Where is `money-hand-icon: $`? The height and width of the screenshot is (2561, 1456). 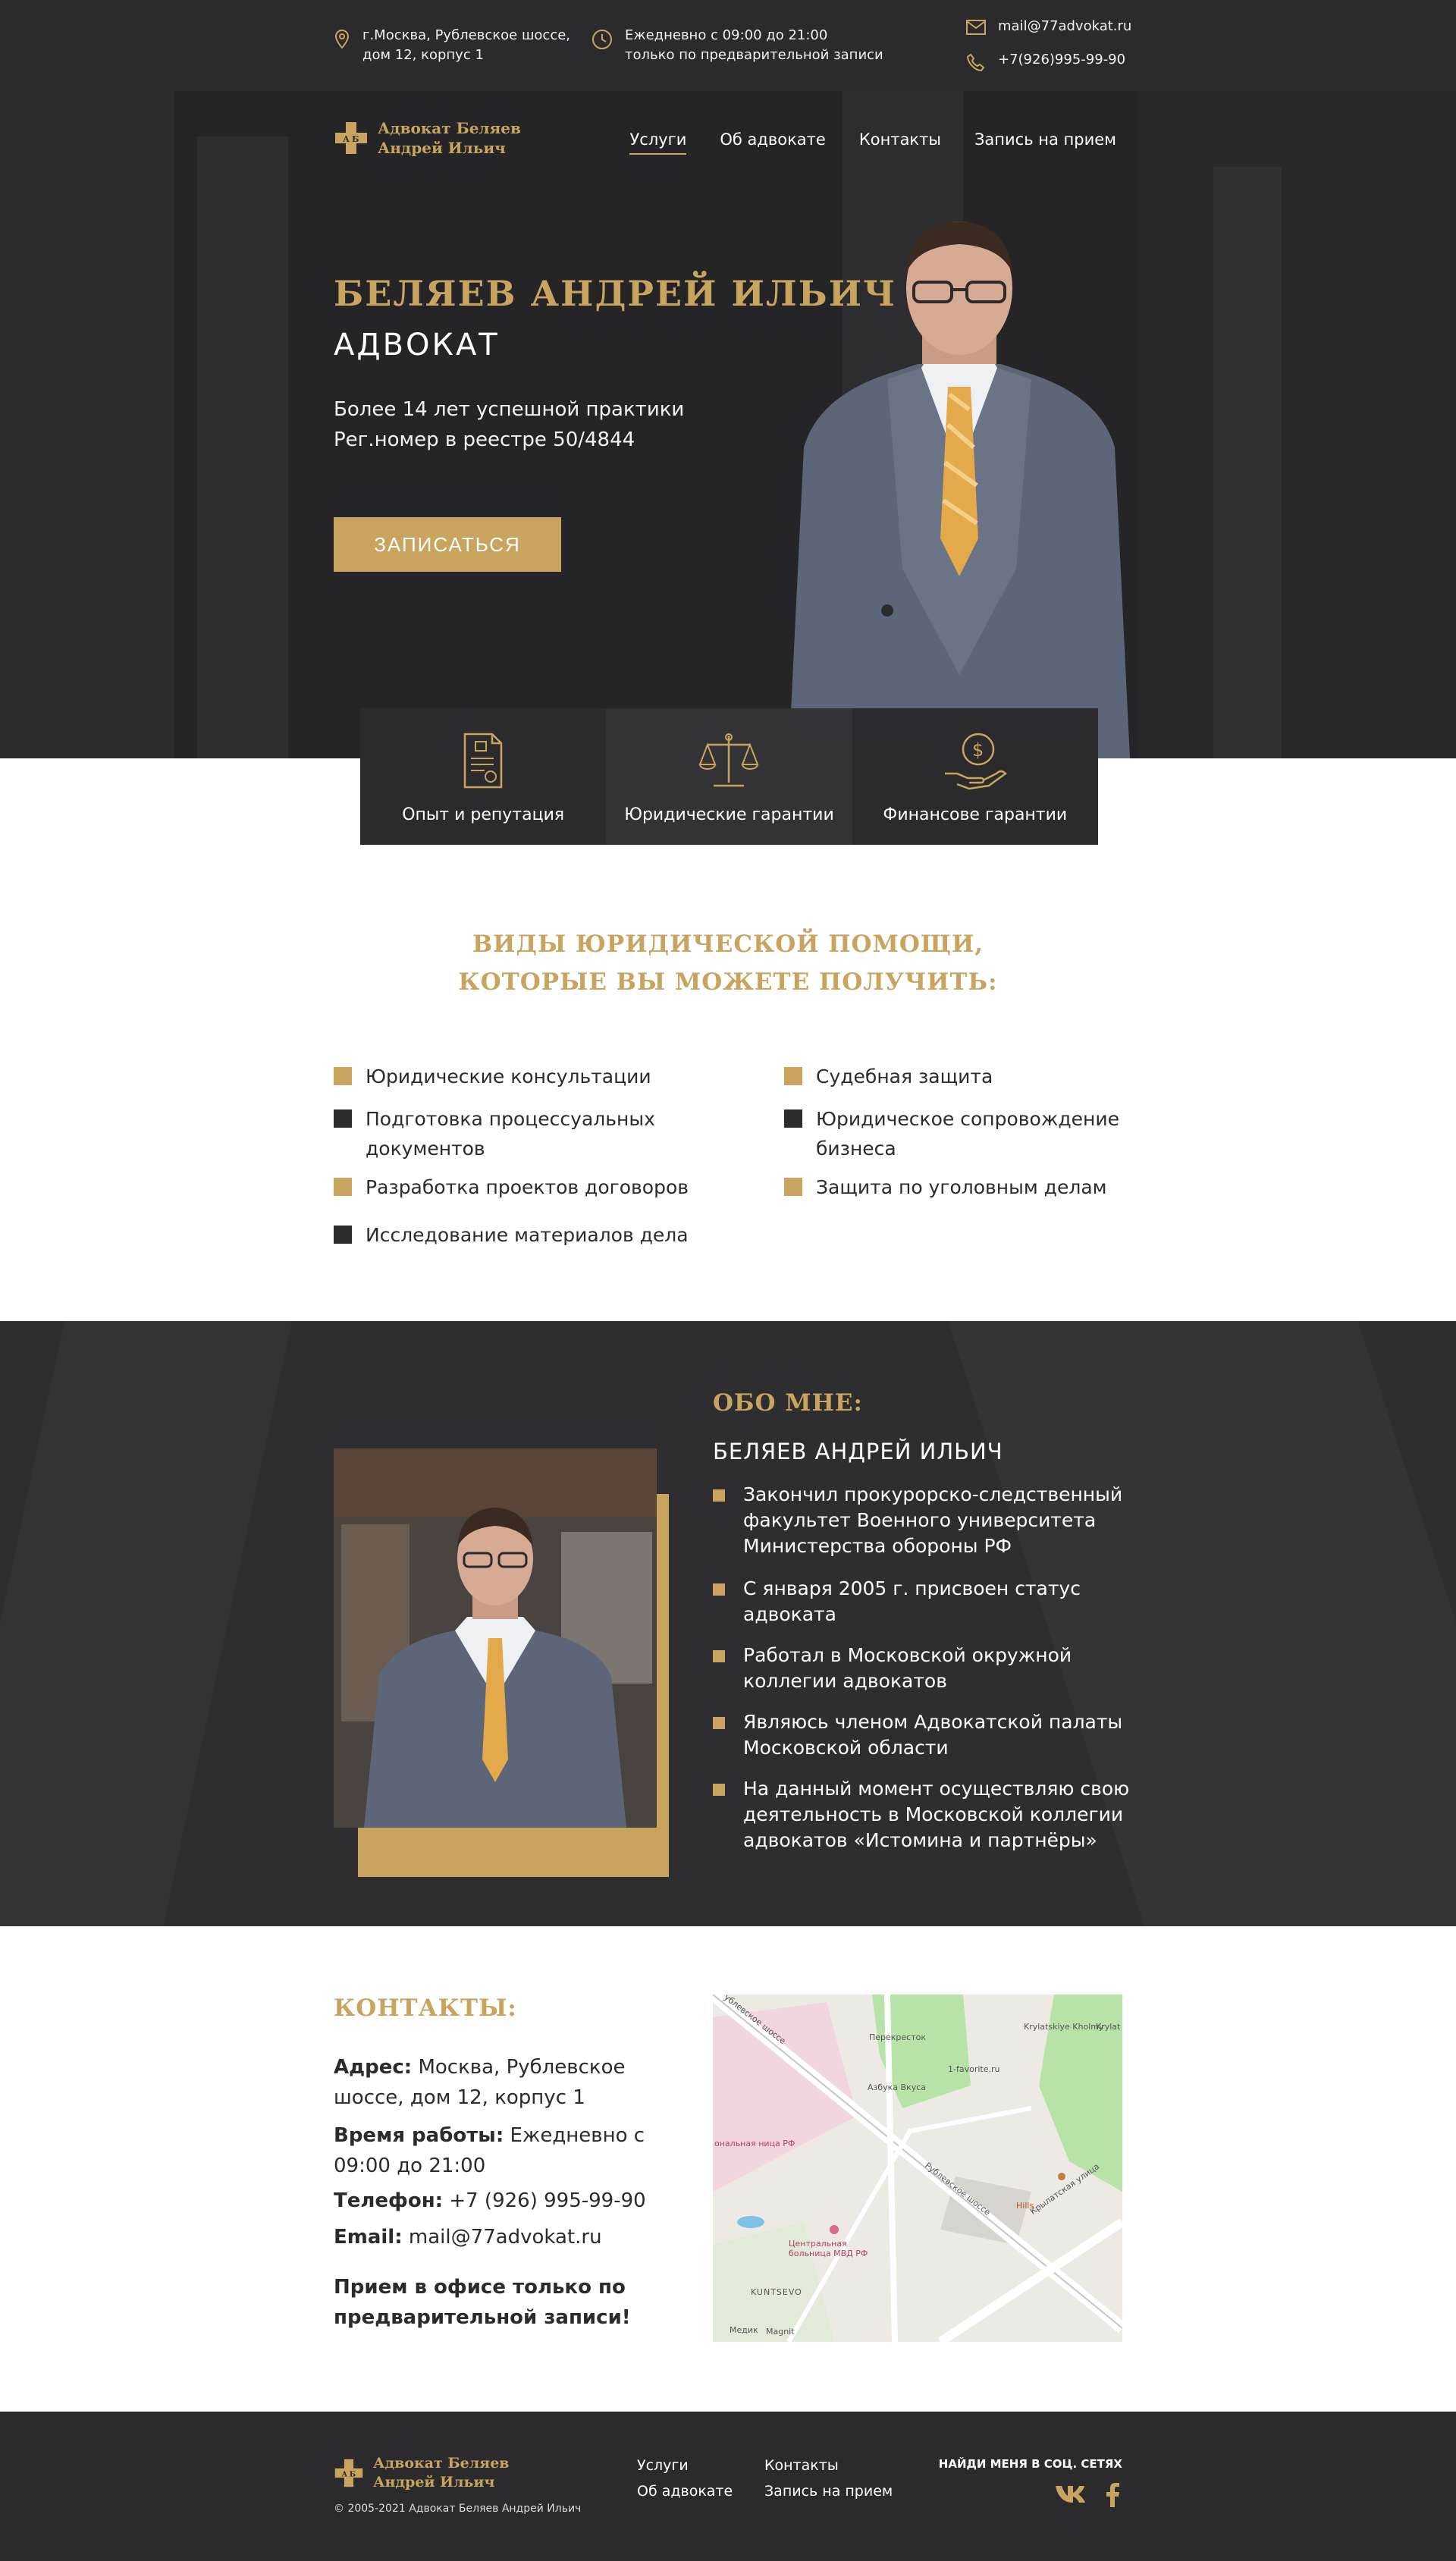
money-hand-icon: $ is located at coordinates (975, 761).